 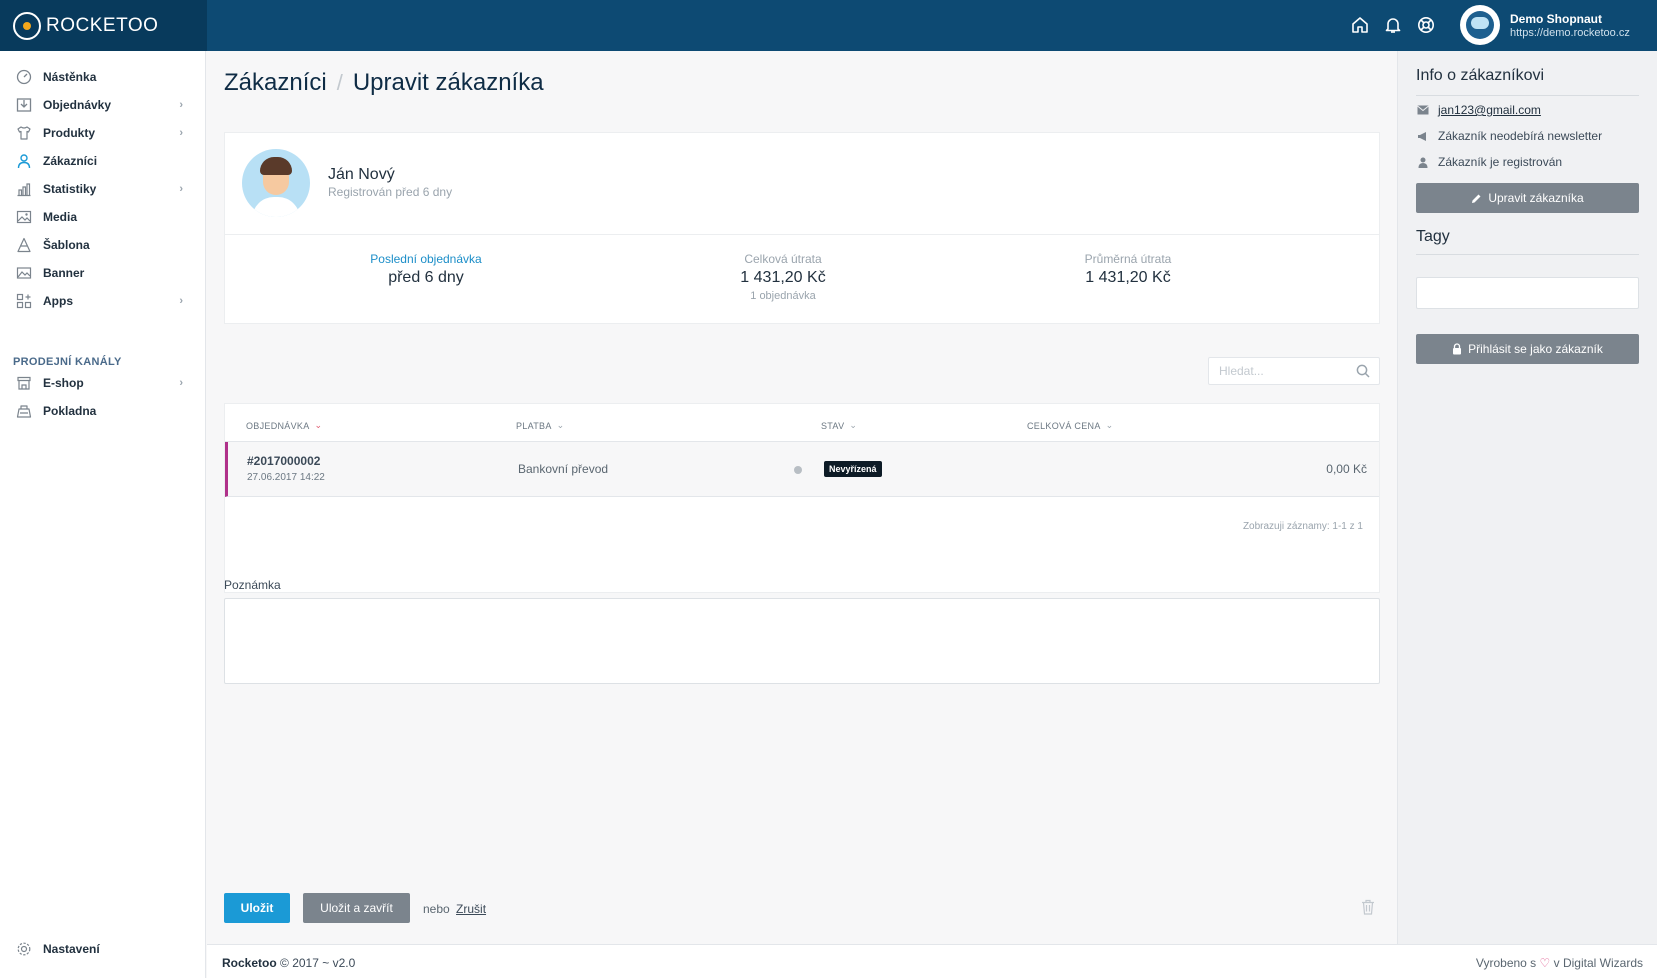 I want to click on order-id: #2017000002, so click(x=283, y=461).